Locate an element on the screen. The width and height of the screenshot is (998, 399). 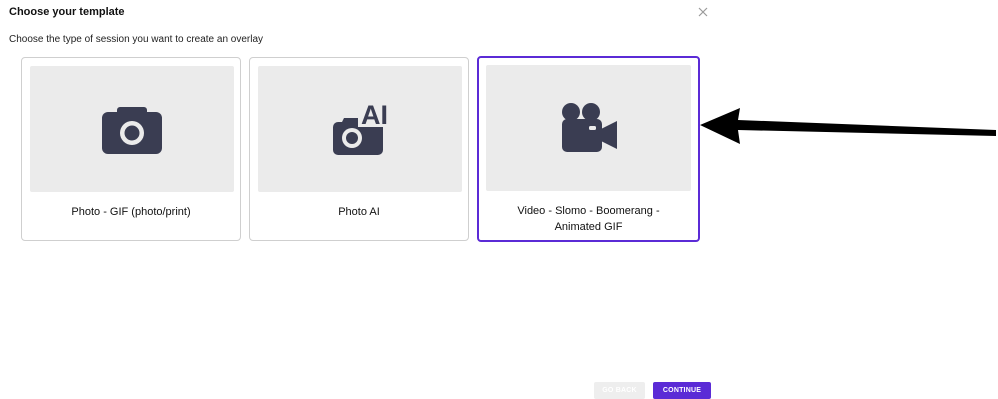
template-label: Photo - GIF (photo/print) is located at coordinates (131, 212).